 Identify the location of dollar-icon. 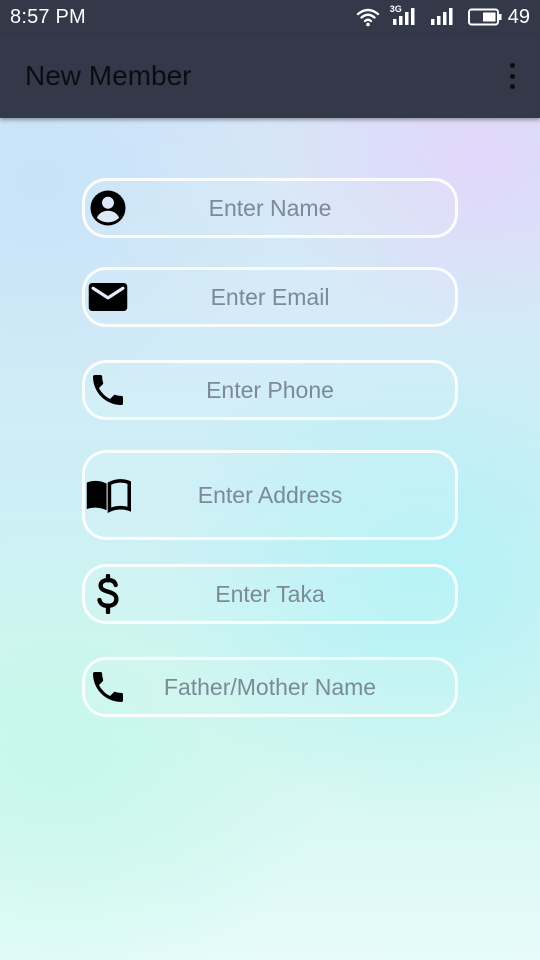
(108, 594).